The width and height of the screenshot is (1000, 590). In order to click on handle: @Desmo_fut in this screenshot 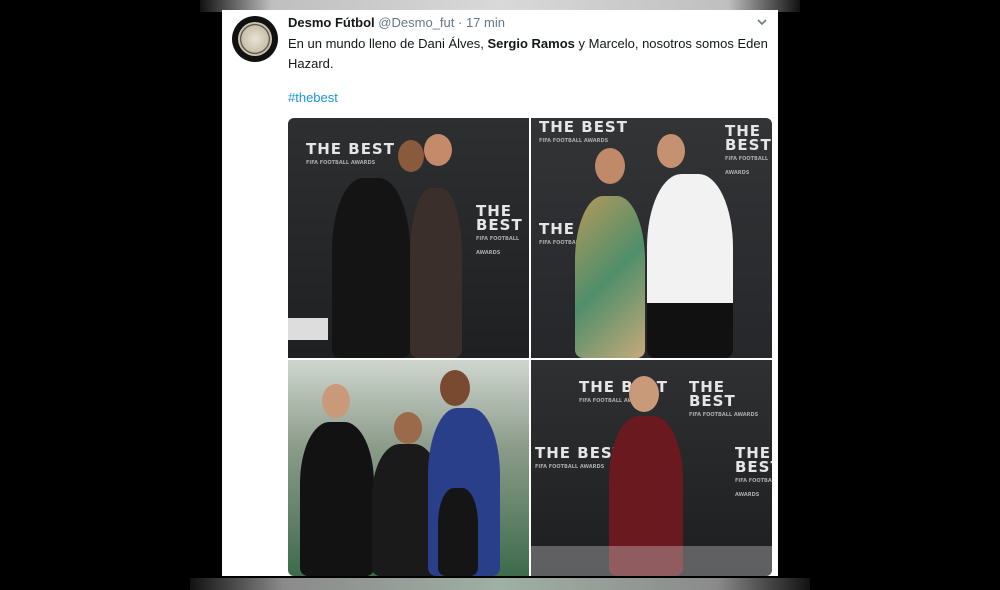, I will do `click(416, 22)`.